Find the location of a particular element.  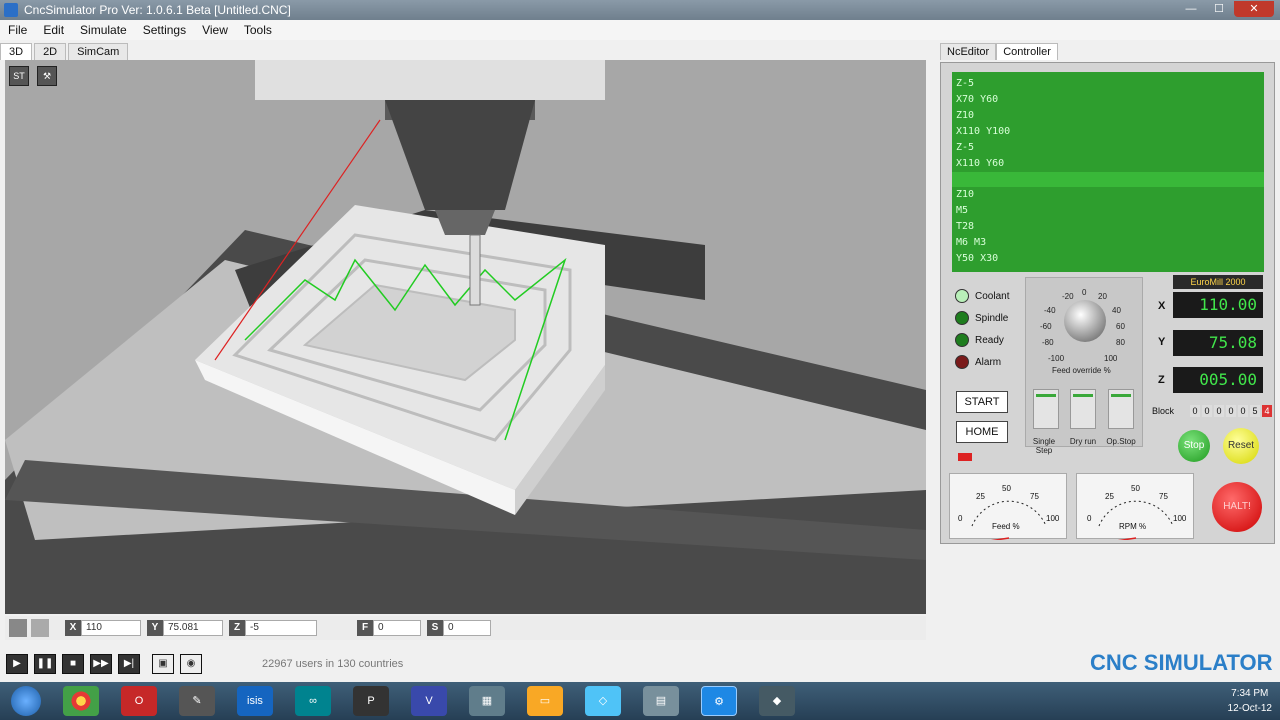

gcode-line: Z10 is located at coordinates (965, 194).